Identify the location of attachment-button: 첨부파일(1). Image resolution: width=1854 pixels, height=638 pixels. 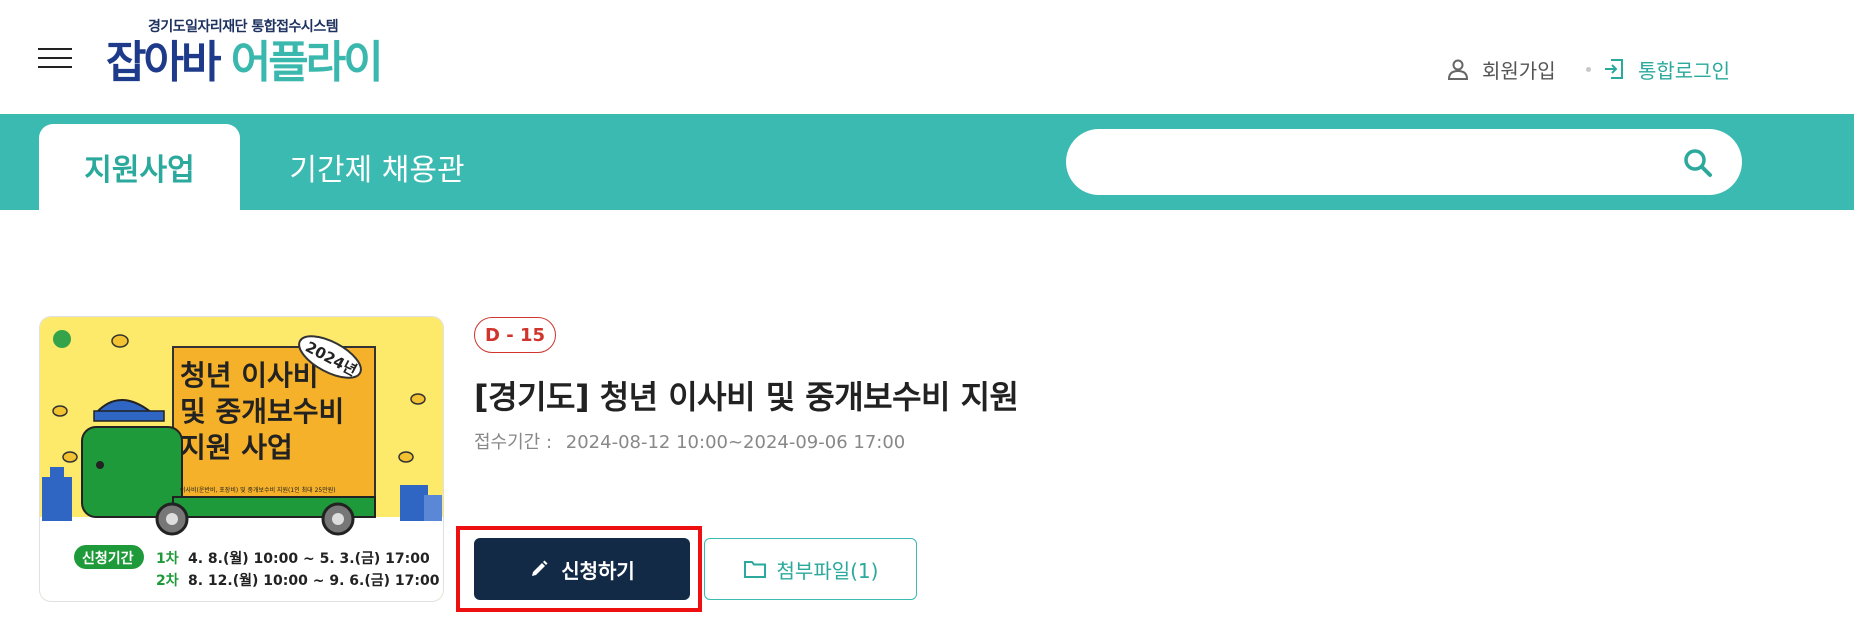
(810, 569).